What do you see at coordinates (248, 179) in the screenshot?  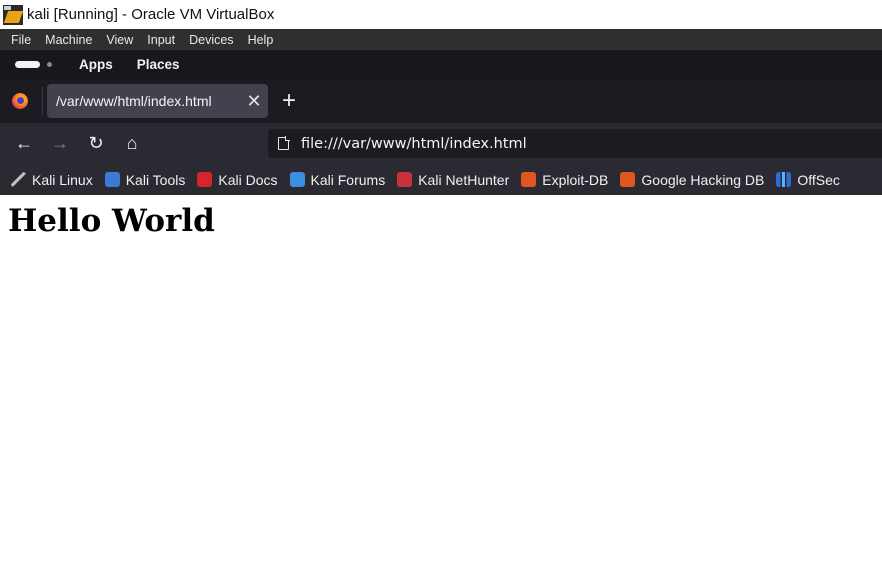 I see `bookmark-label: Kali Docs` at bounding box center [248, 179].